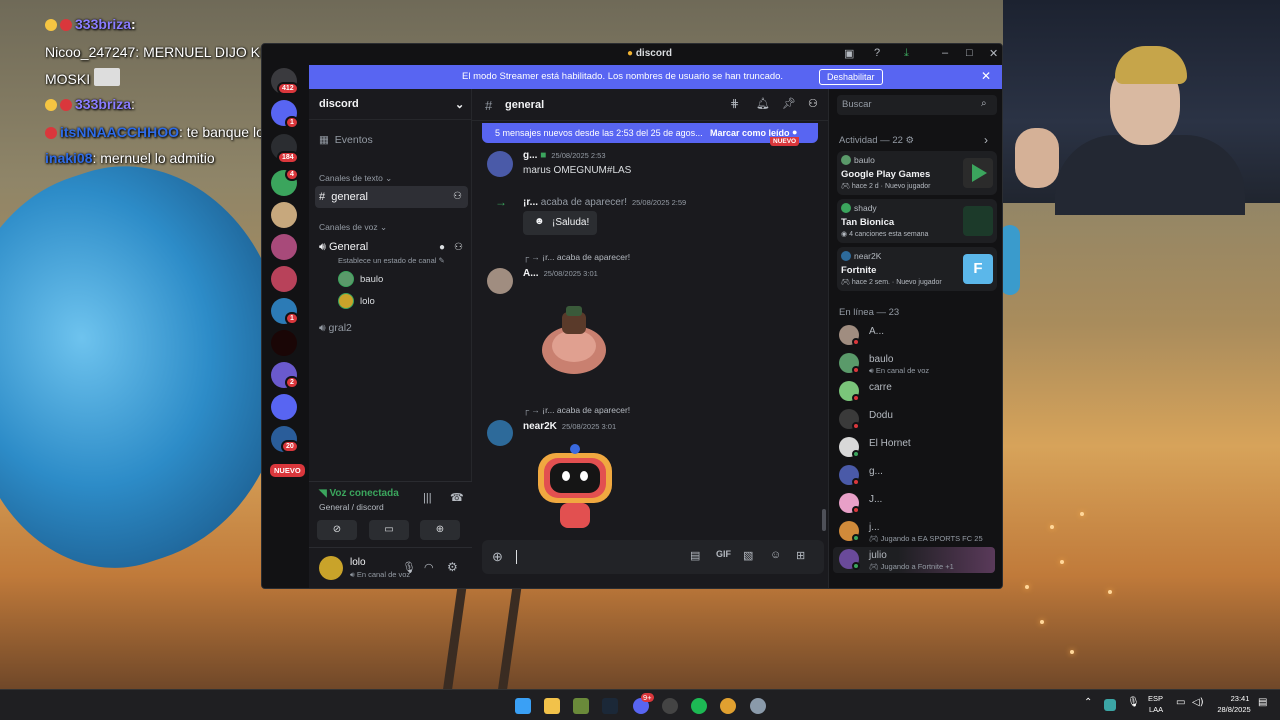 This screenshot has width=1280, height=720. I want to click on member-row: carre, so click(919, 392).